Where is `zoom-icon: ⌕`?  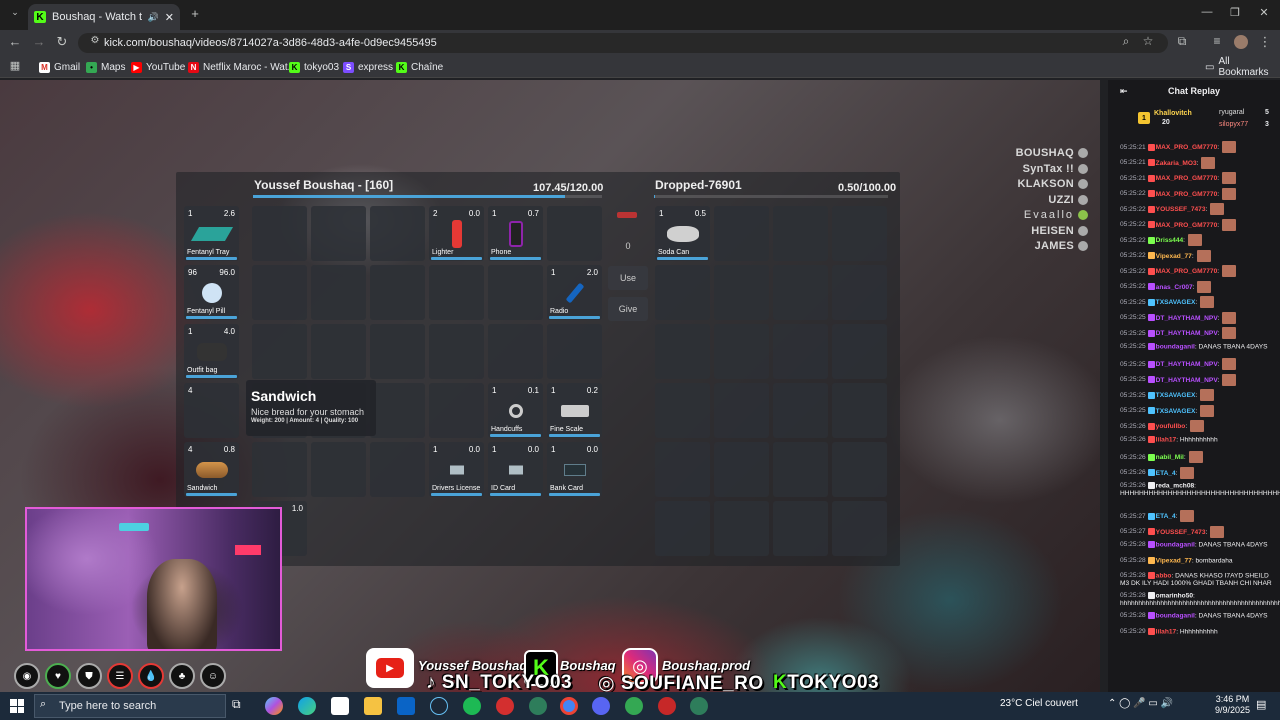
zoom-icon: ⌕ is located at coordinates (1126, 41).